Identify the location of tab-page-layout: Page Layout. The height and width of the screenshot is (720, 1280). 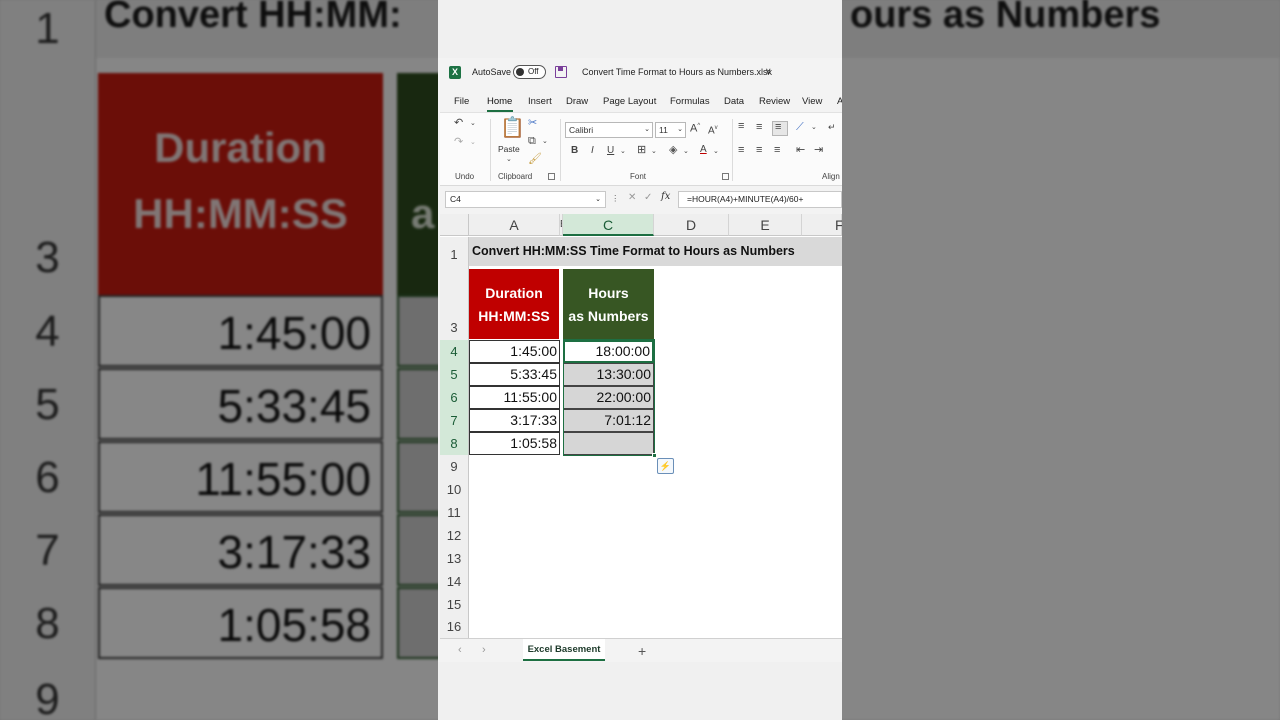
(629, 101).